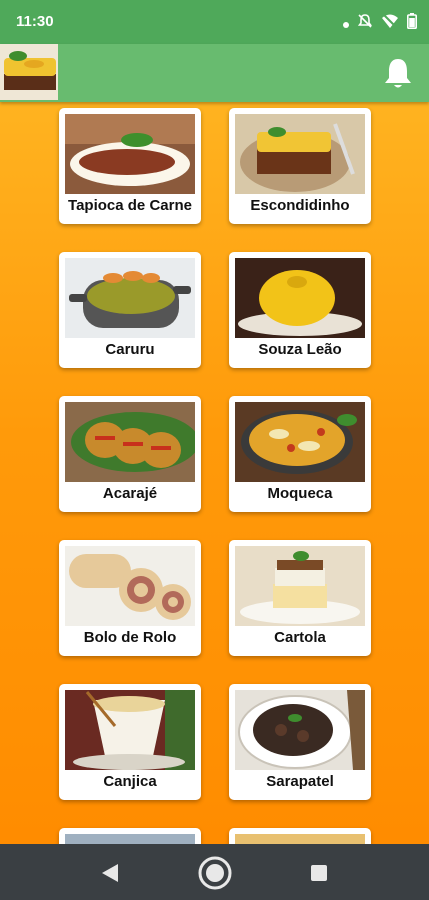 This screenshot has height=900, width=429. What do you see at coordinates (35, 21) in the screenshot?
I see `status-time: 11:30` at bounding box center [35, 21].